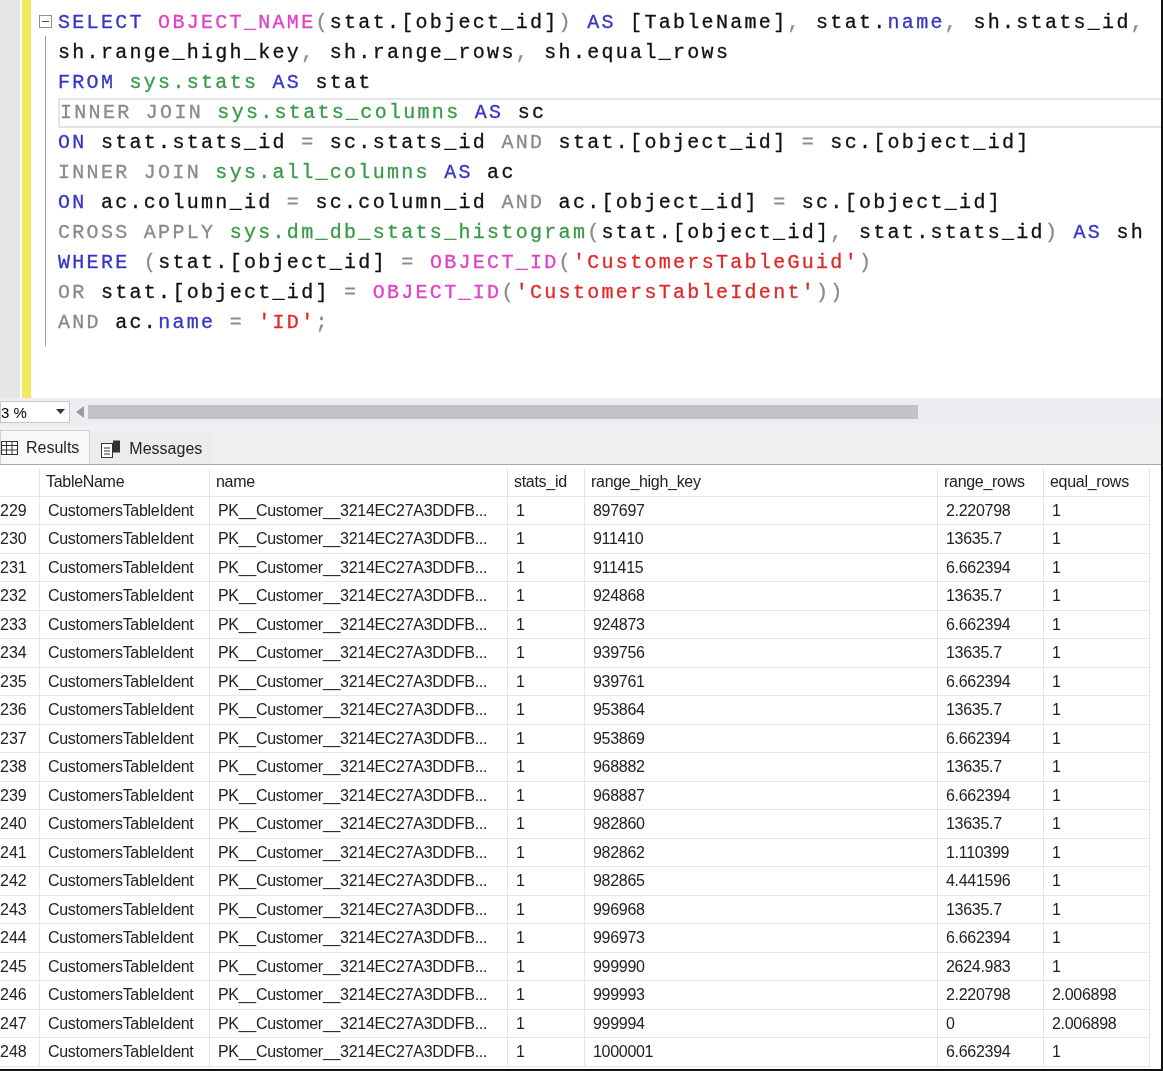  Describe the element at coordinates (761, 1023) in the screenshot. I see `table-cell: 999994` at that location.